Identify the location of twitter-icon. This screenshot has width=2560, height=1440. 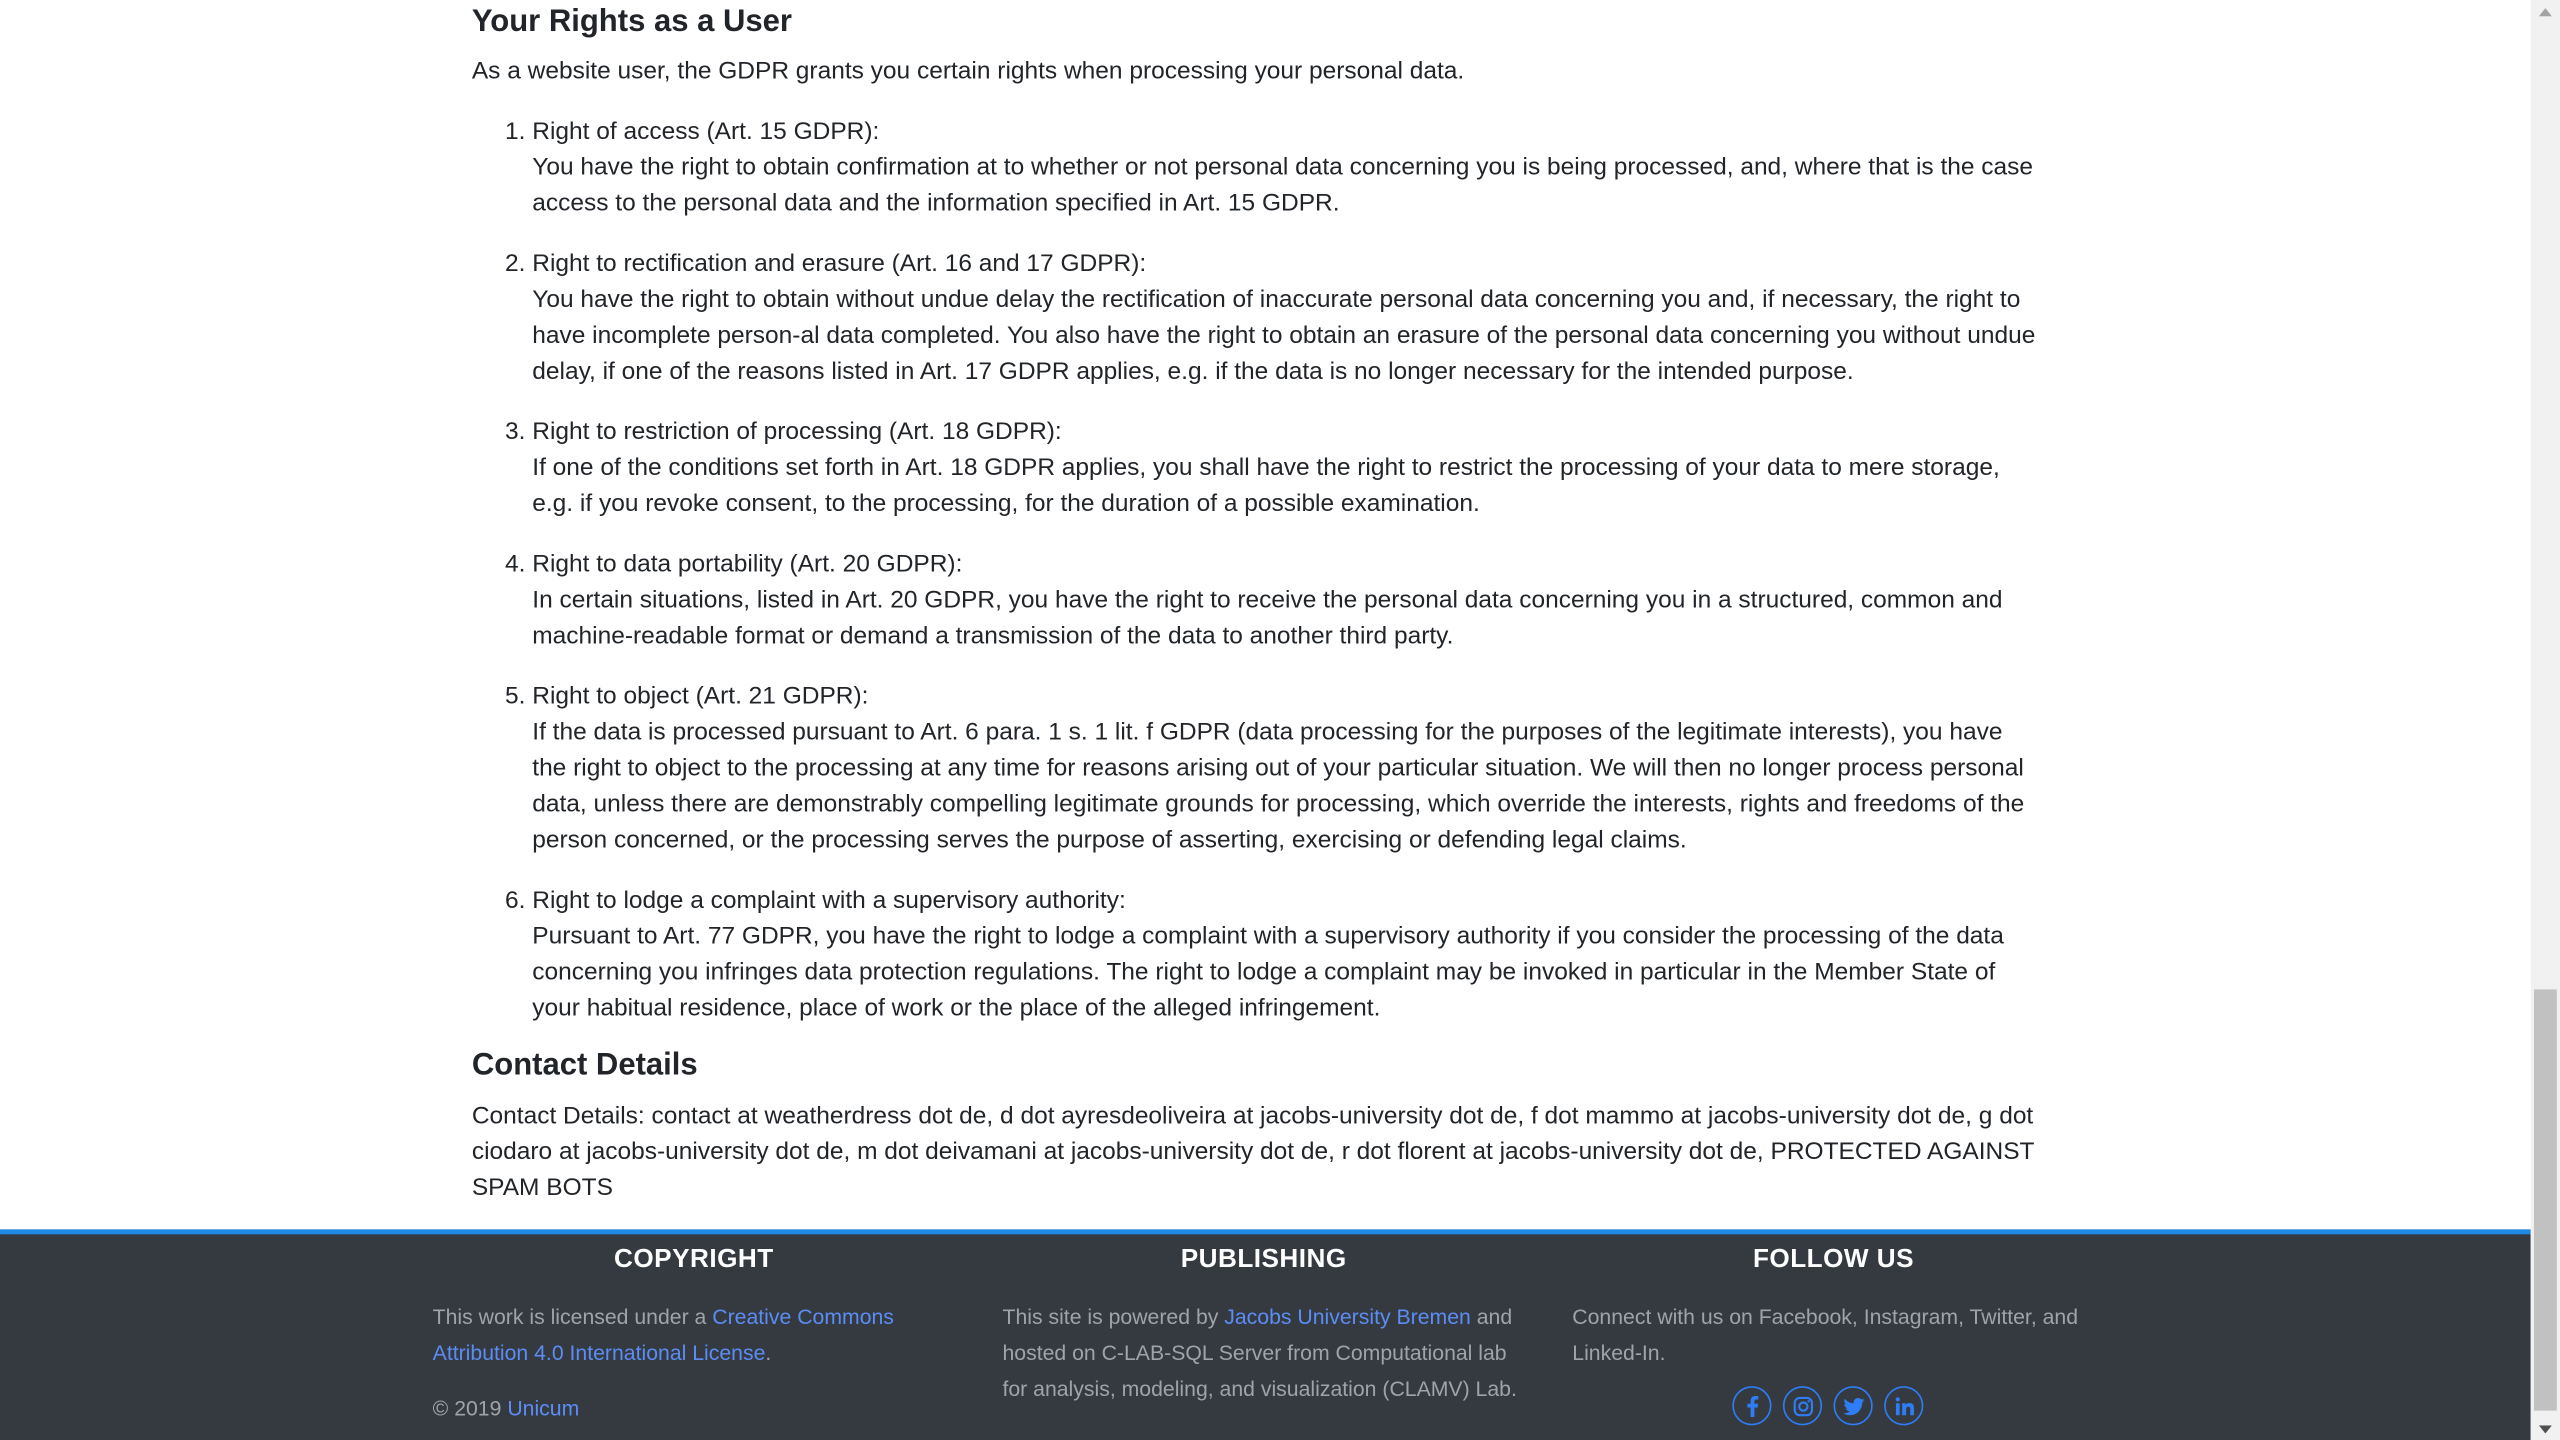
(1853, 1406).